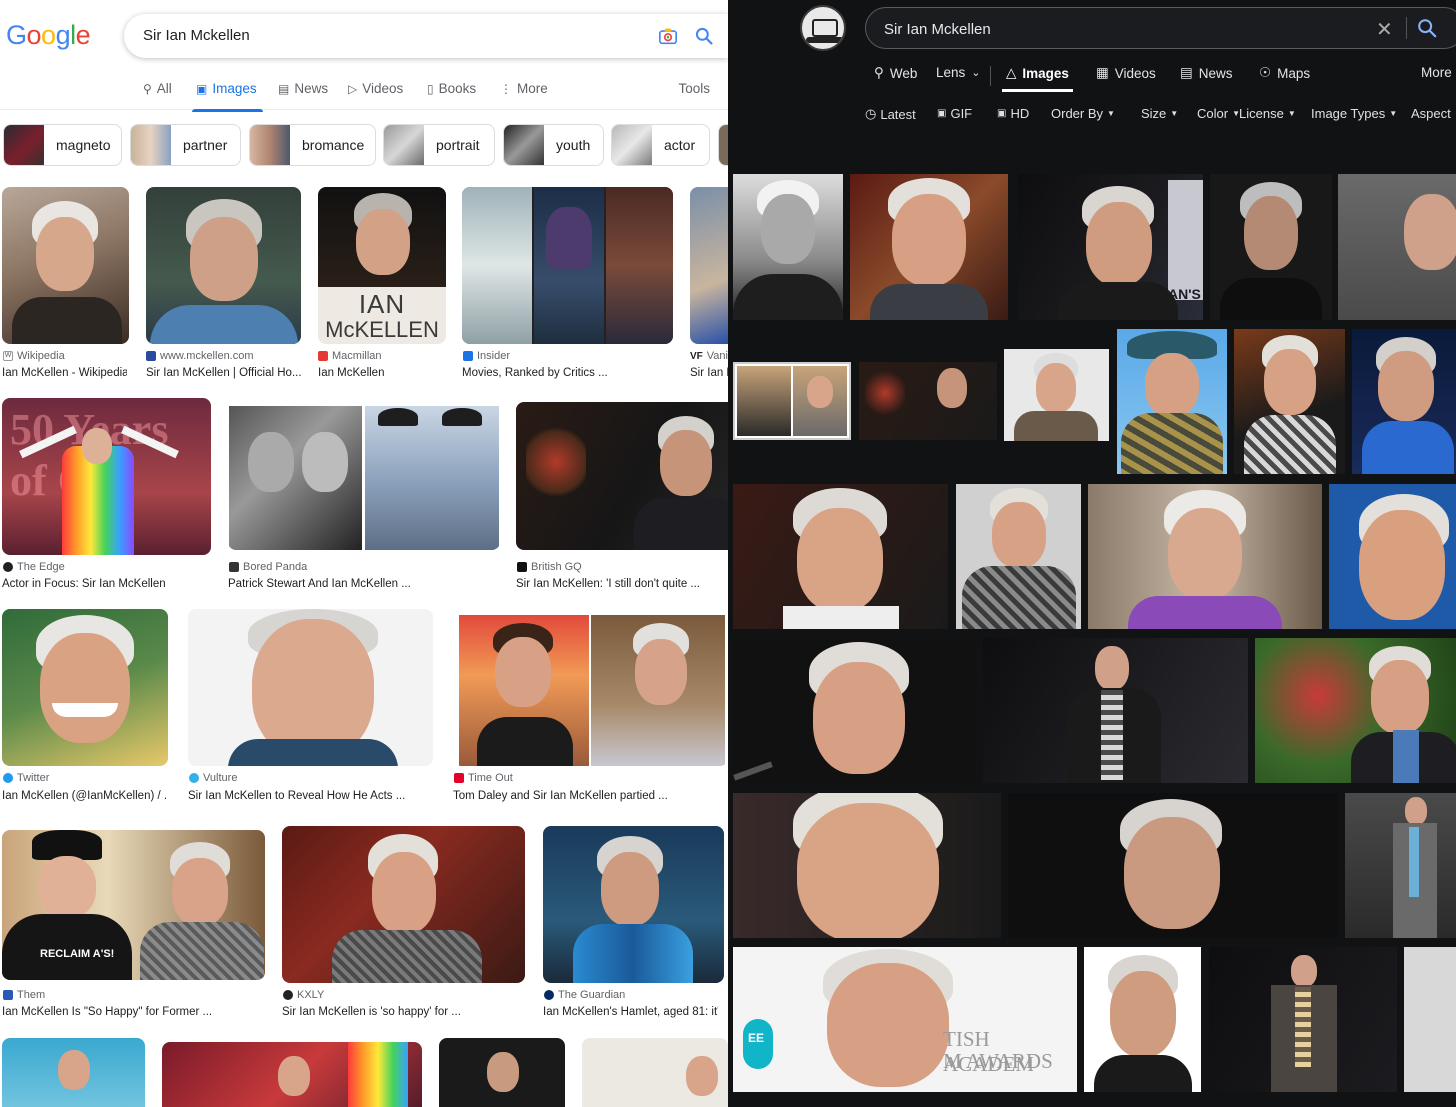 This screenshot has height=1107, width=1456. Describe the element at coordinates (890, 114) in the screenshot. I see `filter-latest: ◷ Latest` at that location.